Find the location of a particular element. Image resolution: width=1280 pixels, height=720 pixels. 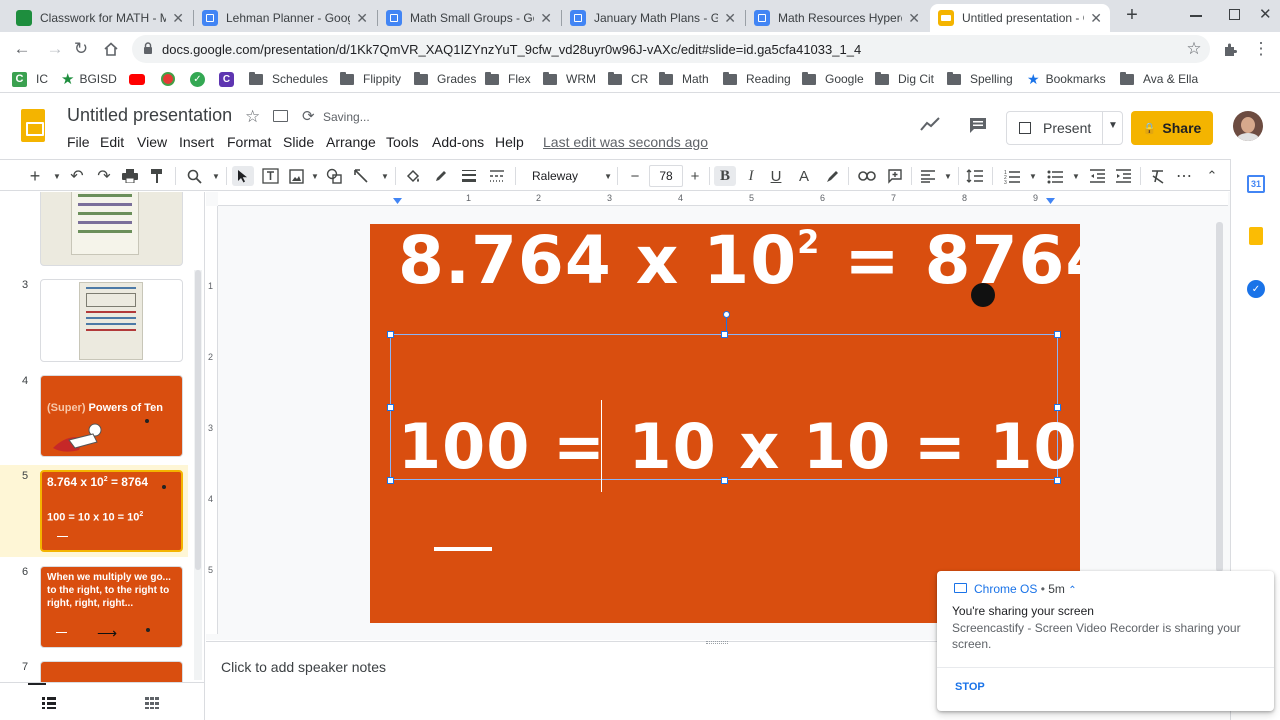

bookmark-folder: Grades is located at coordinates (445, 79).